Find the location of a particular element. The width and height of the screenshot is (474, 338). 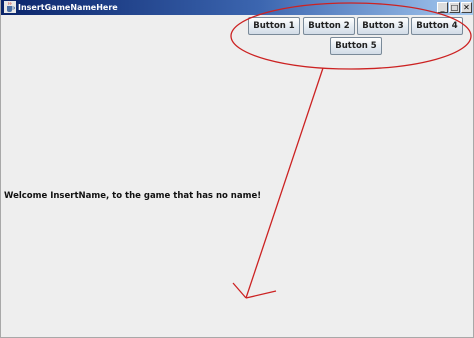

maximize-icon: □ is located at coordinates (454, 7).